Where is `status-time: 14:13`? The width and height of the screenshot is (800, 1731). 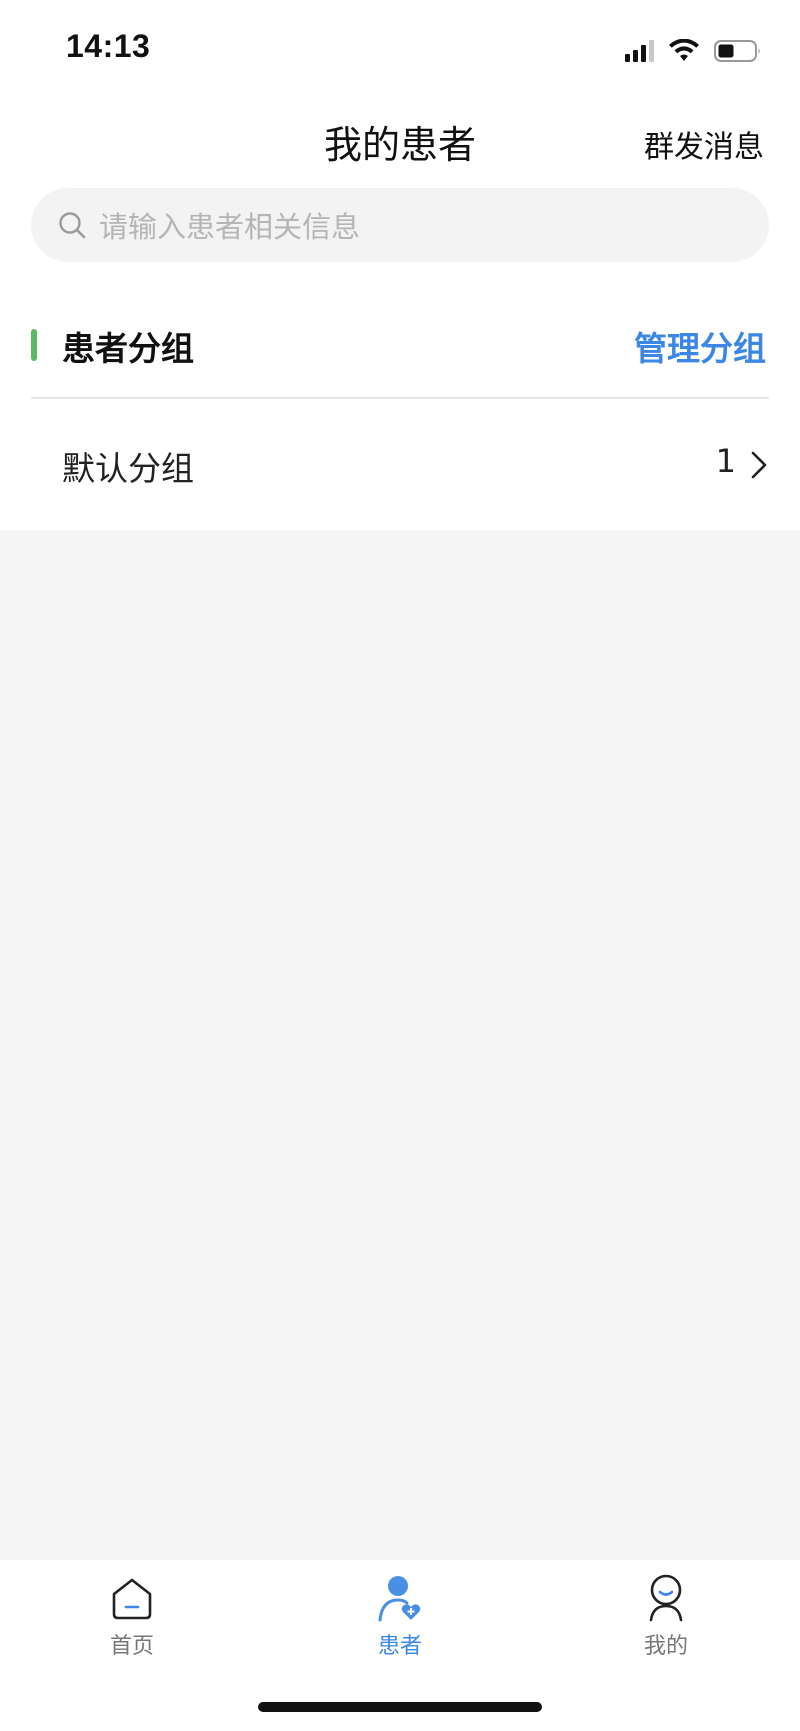 status-time: 14:13 is located at coordinates (108, 46).